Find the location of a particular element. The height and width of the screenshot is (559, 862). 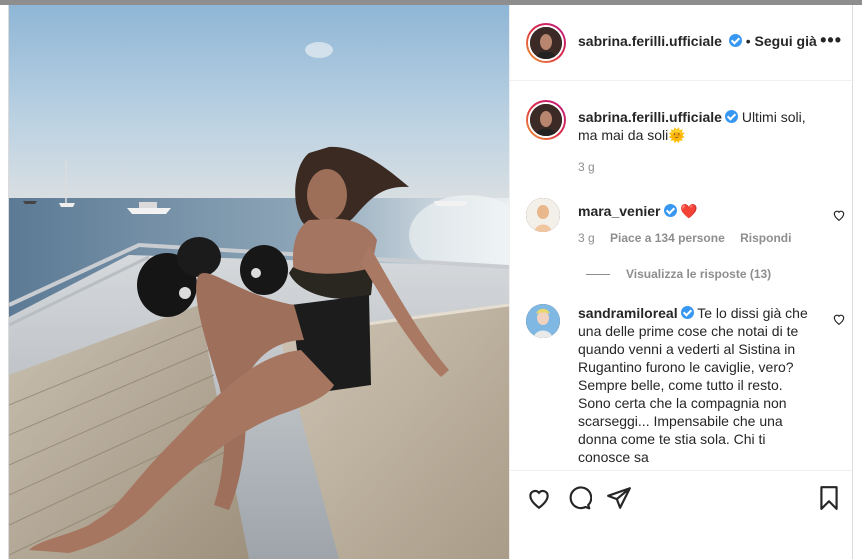

heart-icon is located at coordinates (539, 498).